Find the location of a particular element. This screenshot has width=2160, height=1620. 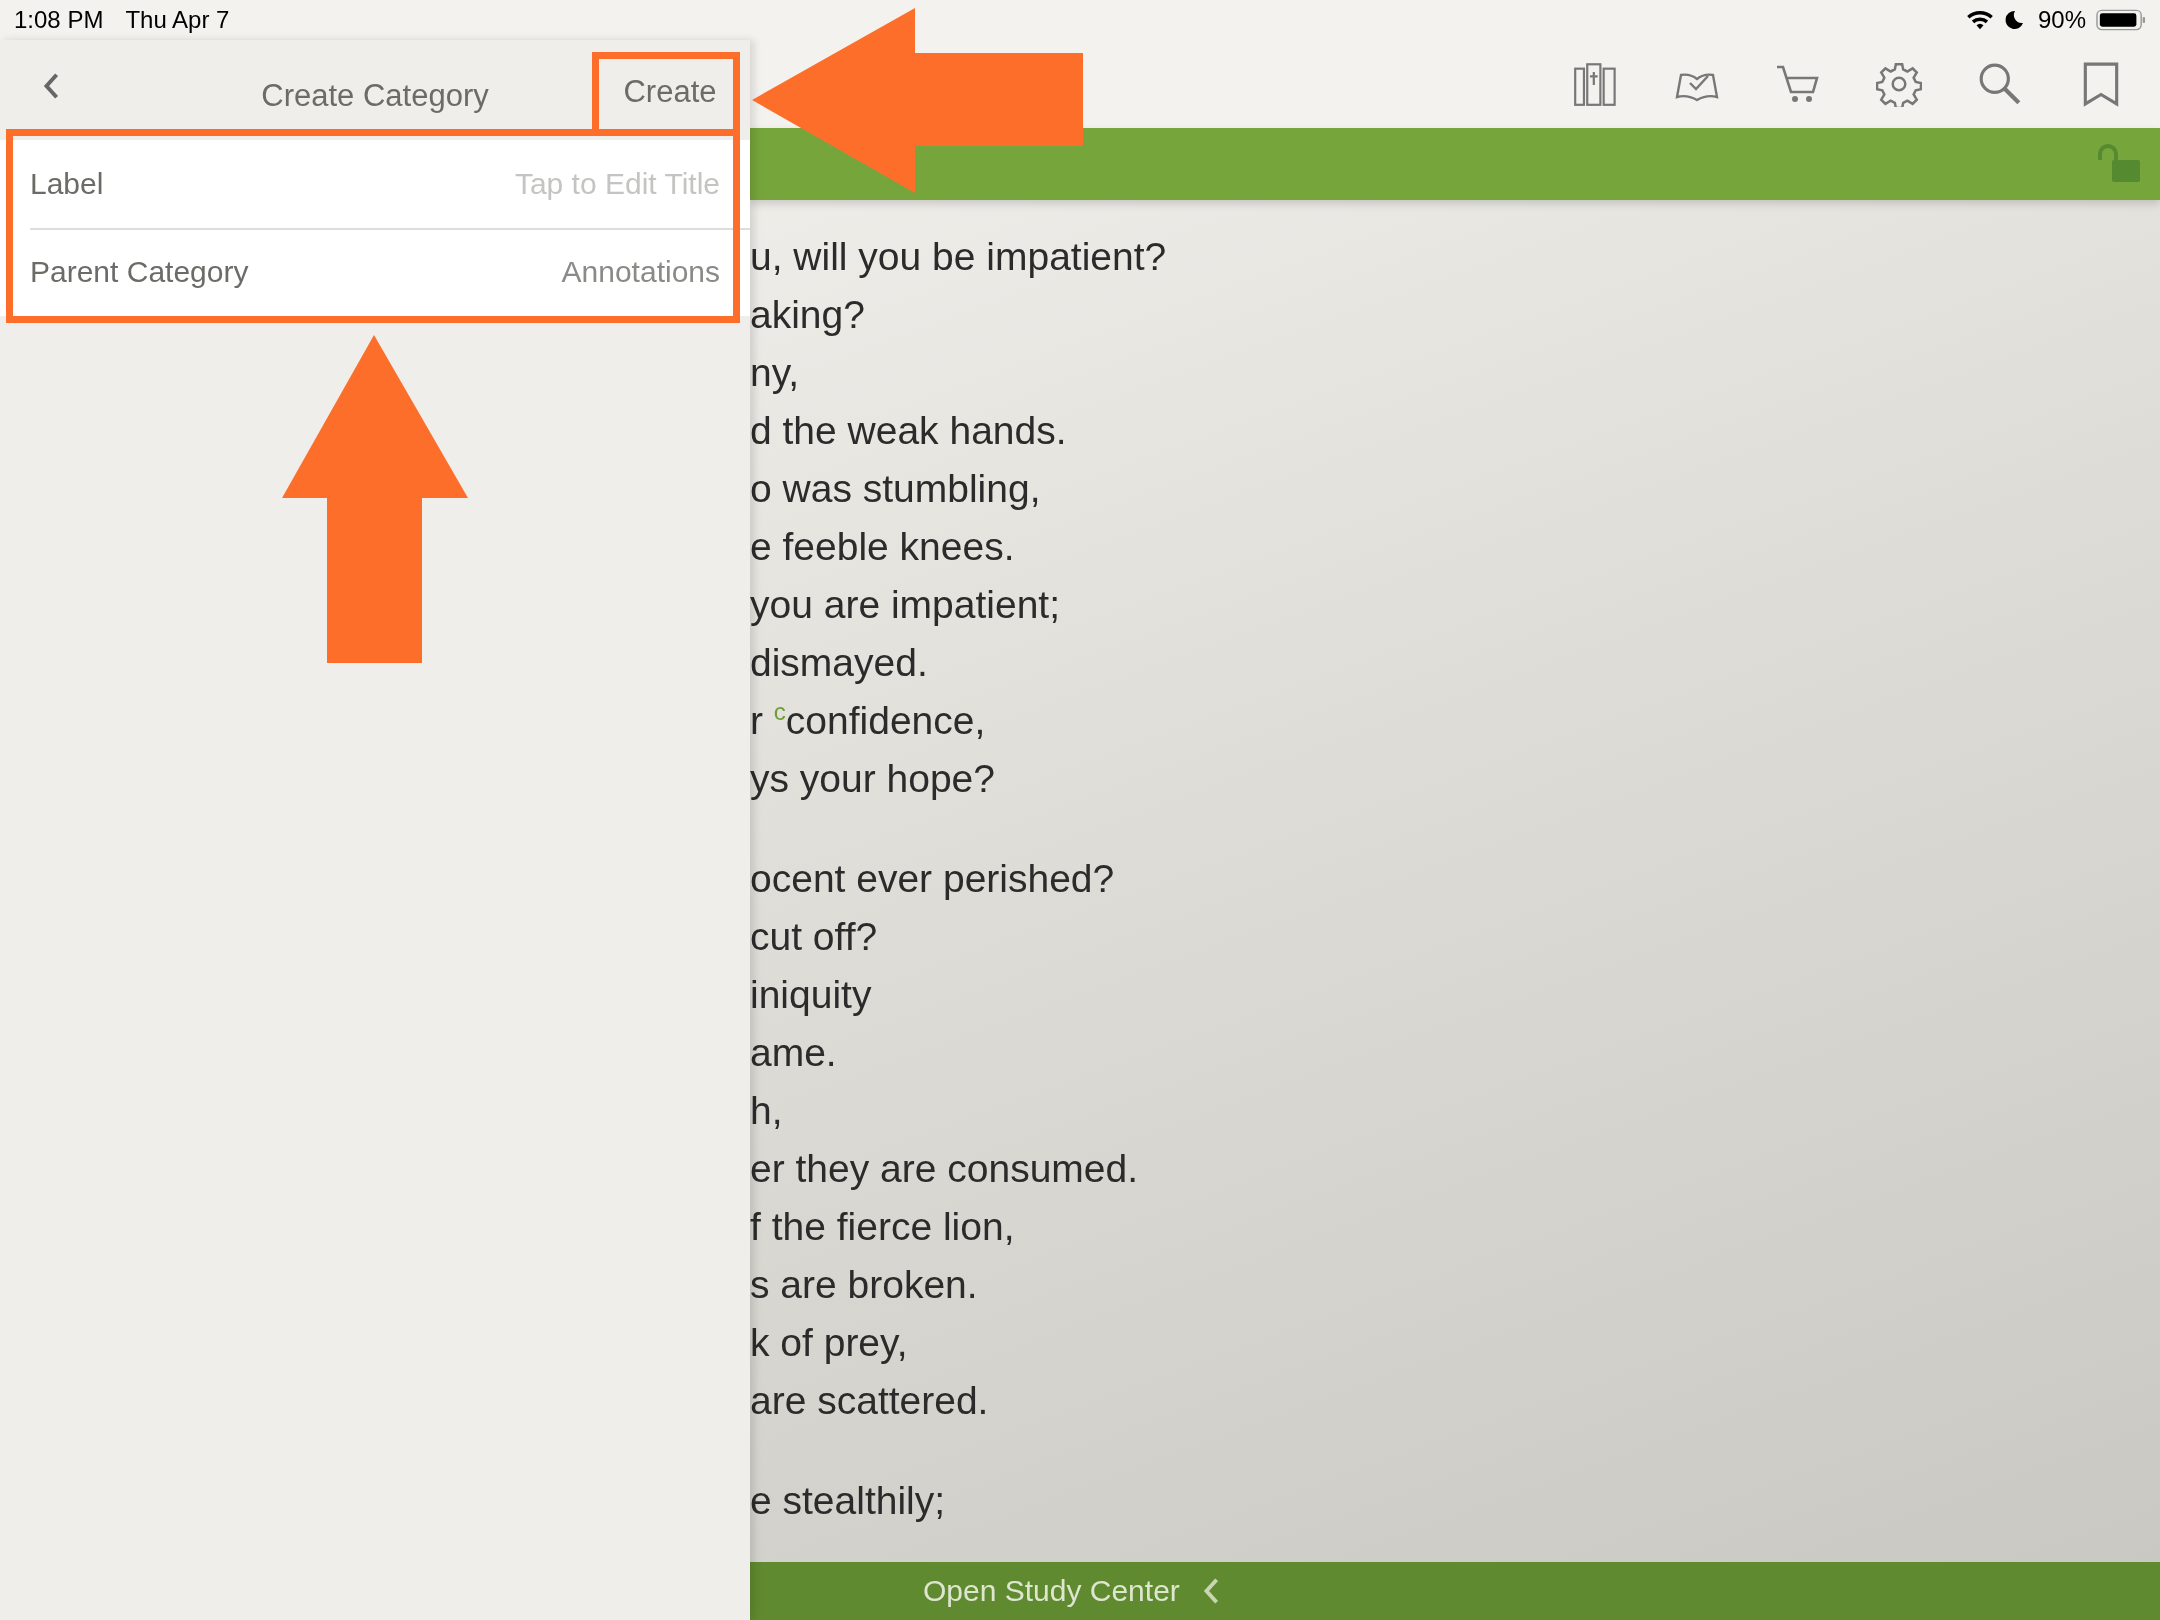

scripture-line: you are impatient; is located at coordinates (905, 605).